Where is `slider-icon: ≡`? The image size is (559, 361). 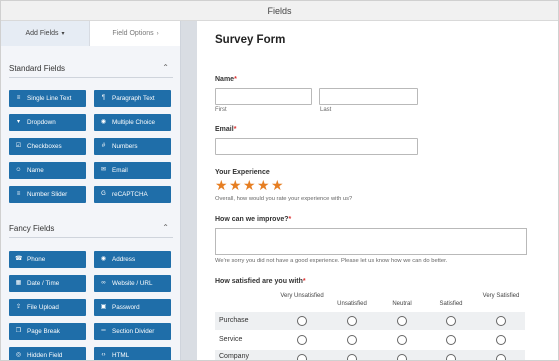
slider-icon: ≡ is located at coordinates (18, 194).